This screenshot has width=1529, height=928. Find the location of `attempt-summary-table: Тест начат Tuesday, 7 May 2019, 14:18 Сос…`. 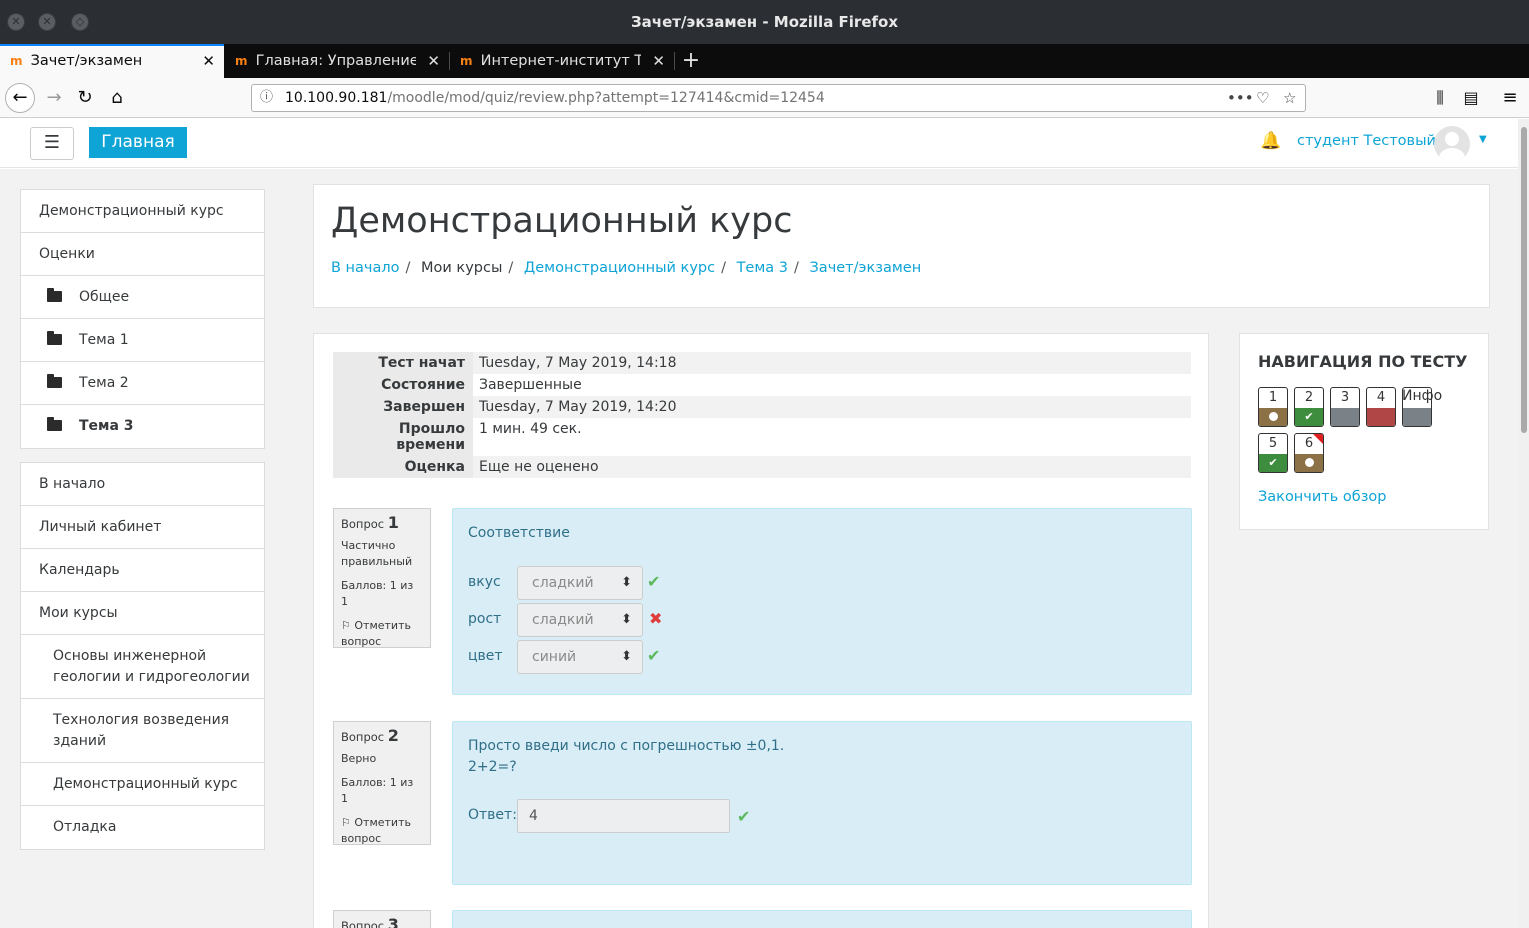

attempt-summary-table: Тест начат Tuesday, 7 May 2019, 14:18 Сос… is located at coordinates (762, 415).